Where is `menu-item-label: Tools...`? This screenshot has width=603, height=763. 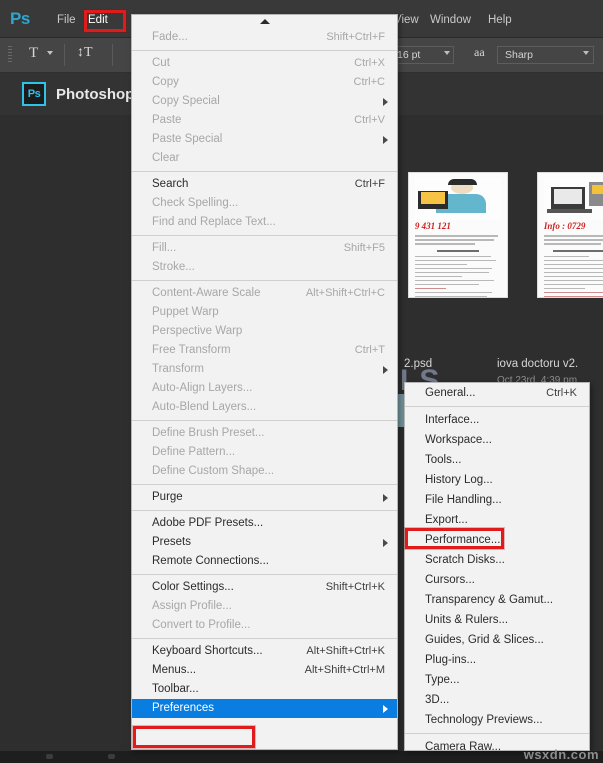 menu-item-label: Tools... is located at coordinates (443, 460).